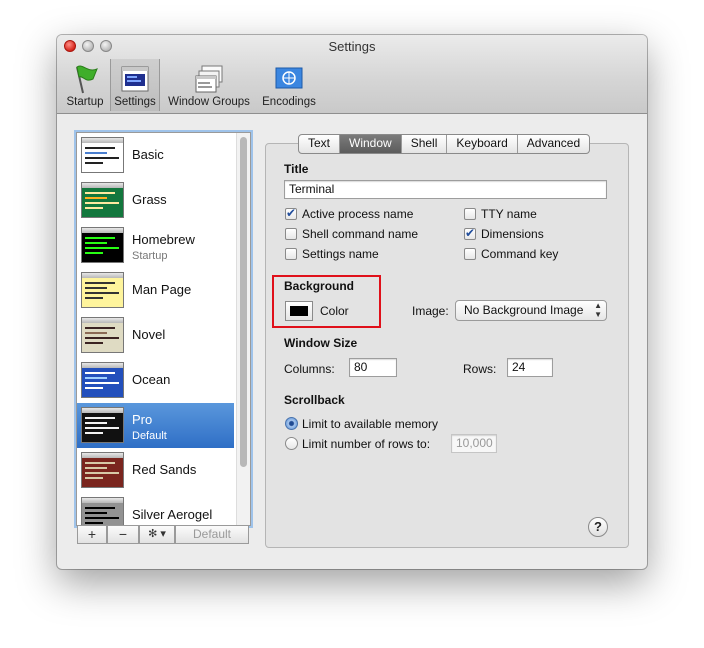  I want to click on profile-item-homebrew: Homebrew Startup, so click(155, 245).